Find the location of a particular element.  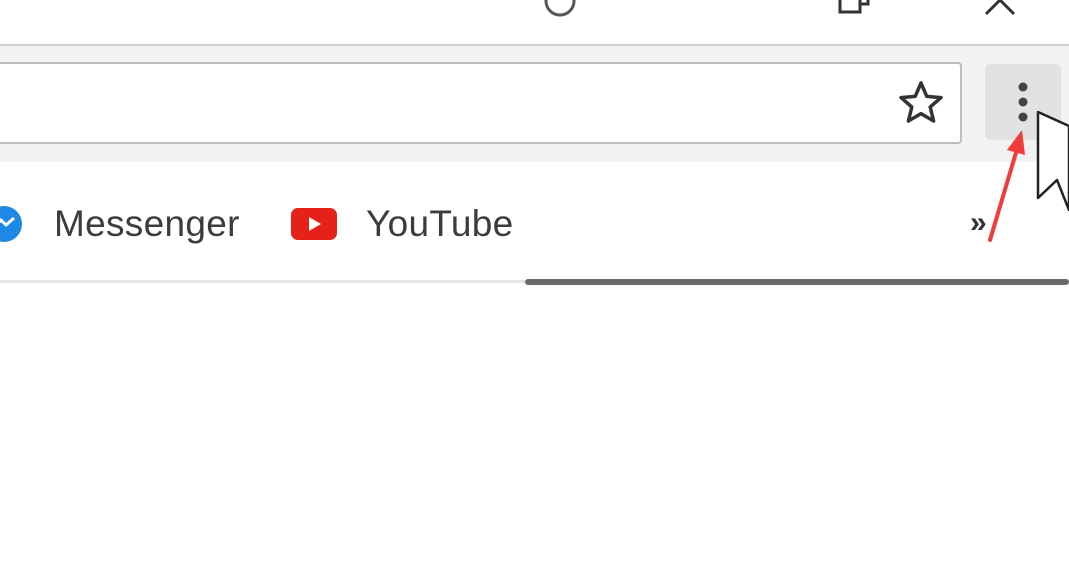

three-dots-vertical-icon is located at coordinates (1023, 102).